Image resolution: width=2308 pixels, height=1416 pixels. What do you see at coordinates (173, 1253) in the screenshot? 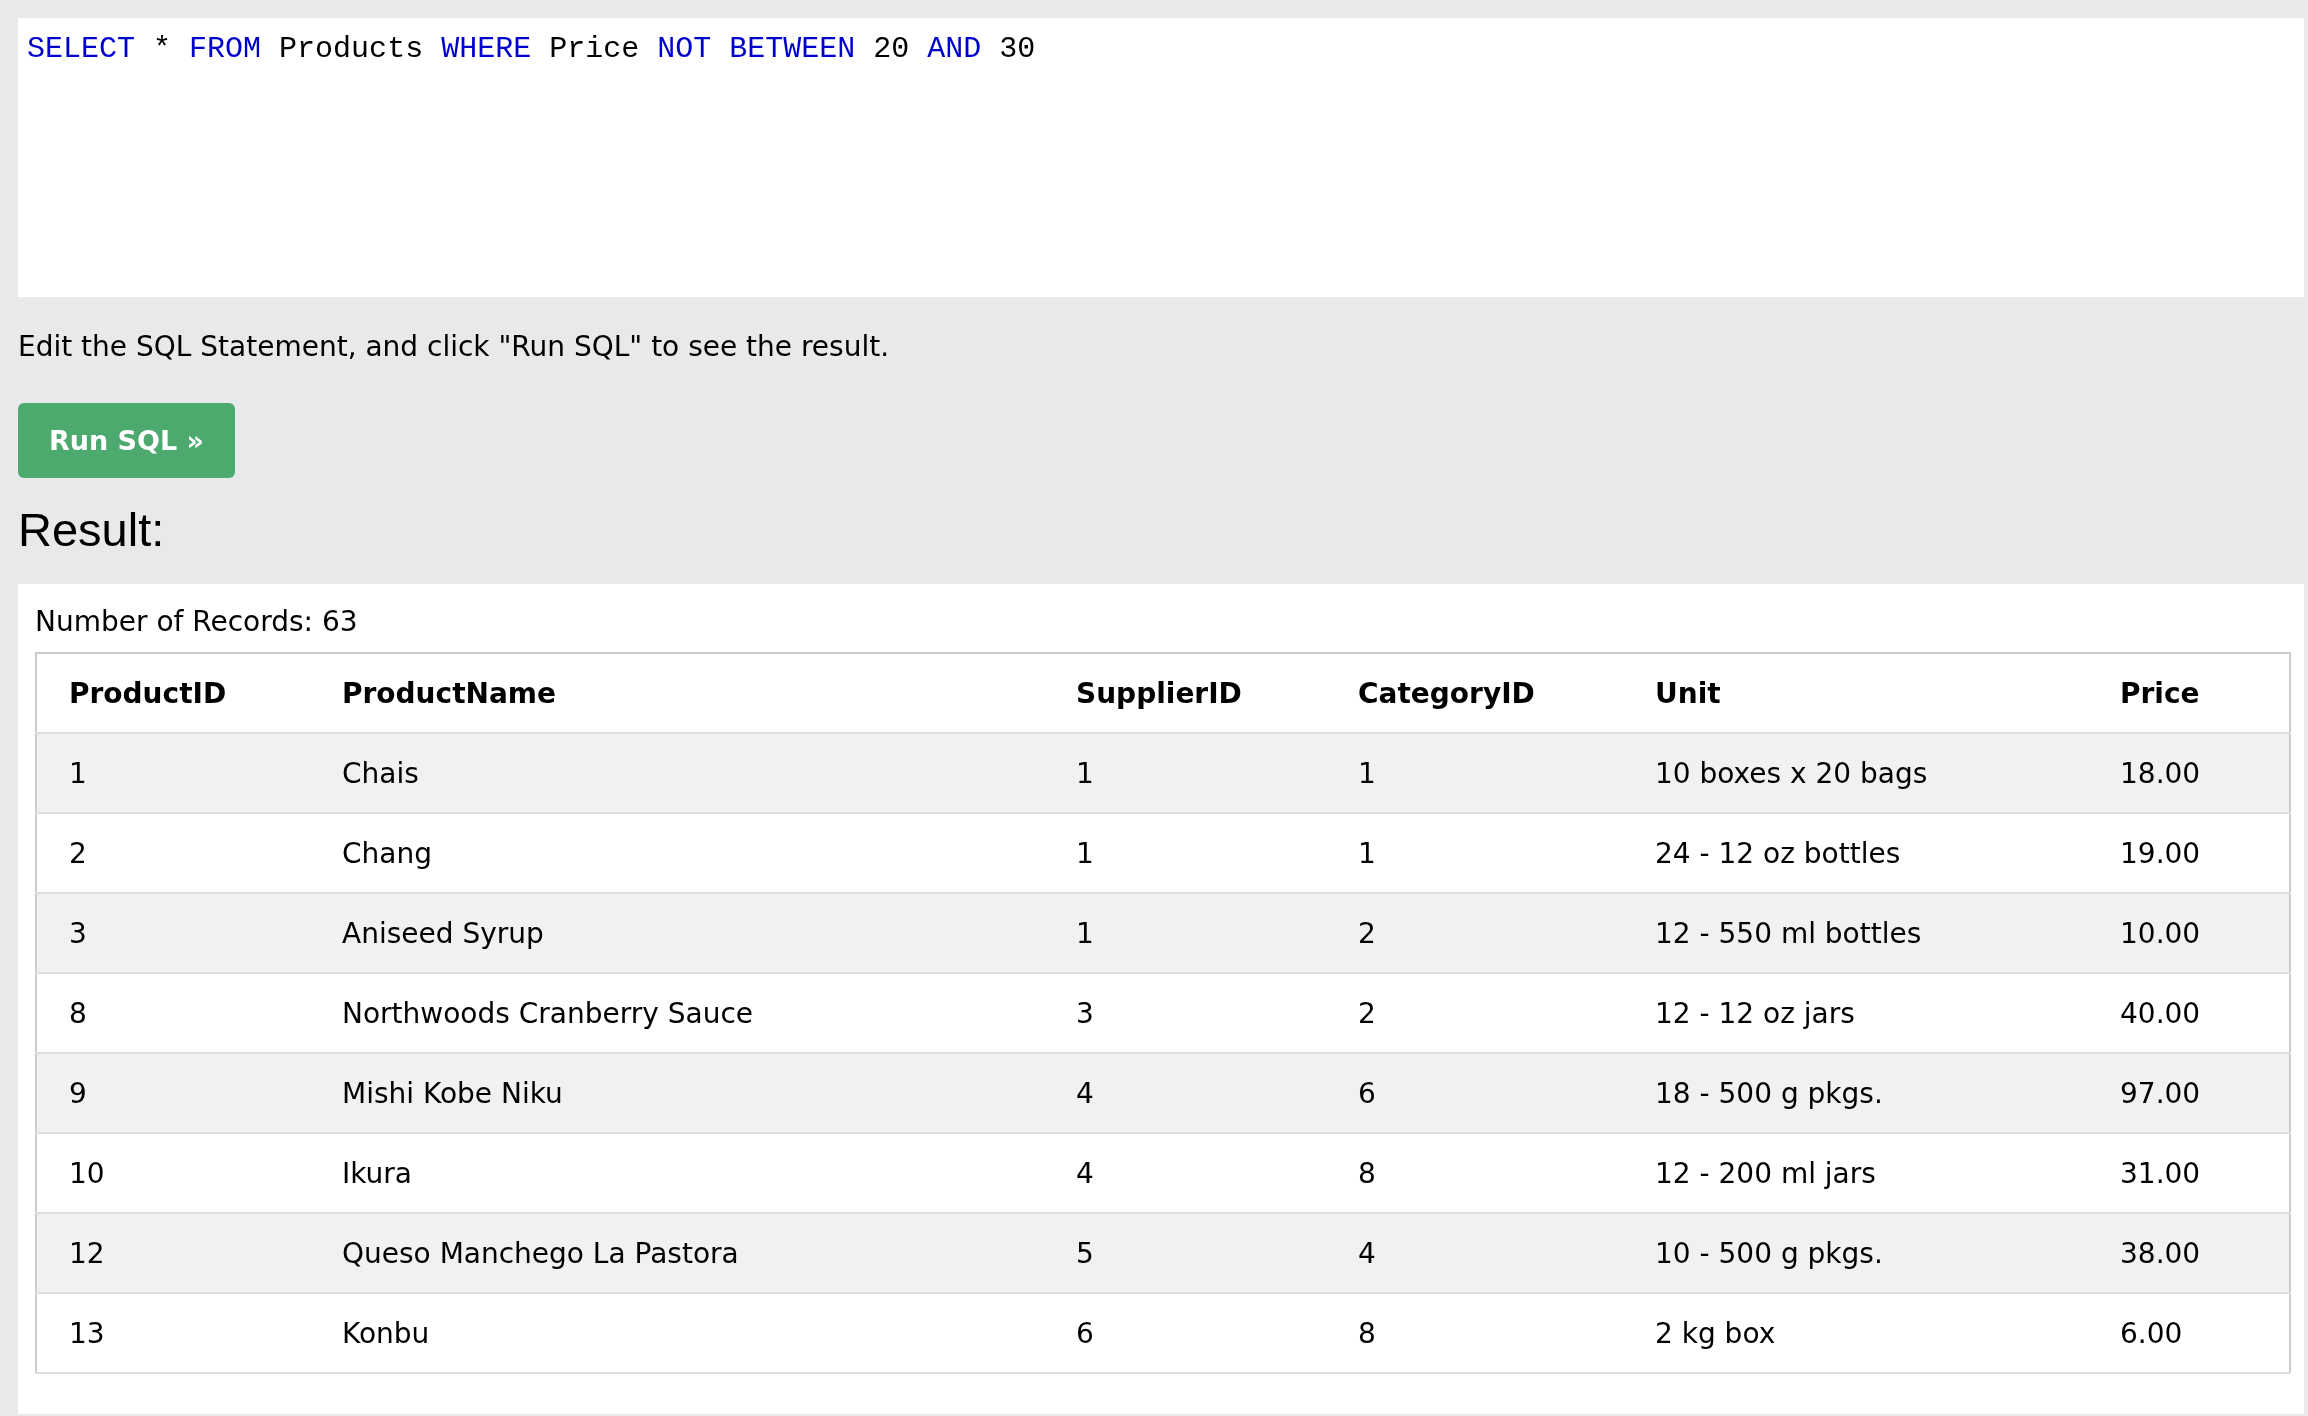
I see `table-cell: 12` at bounding box center [173, 1253].